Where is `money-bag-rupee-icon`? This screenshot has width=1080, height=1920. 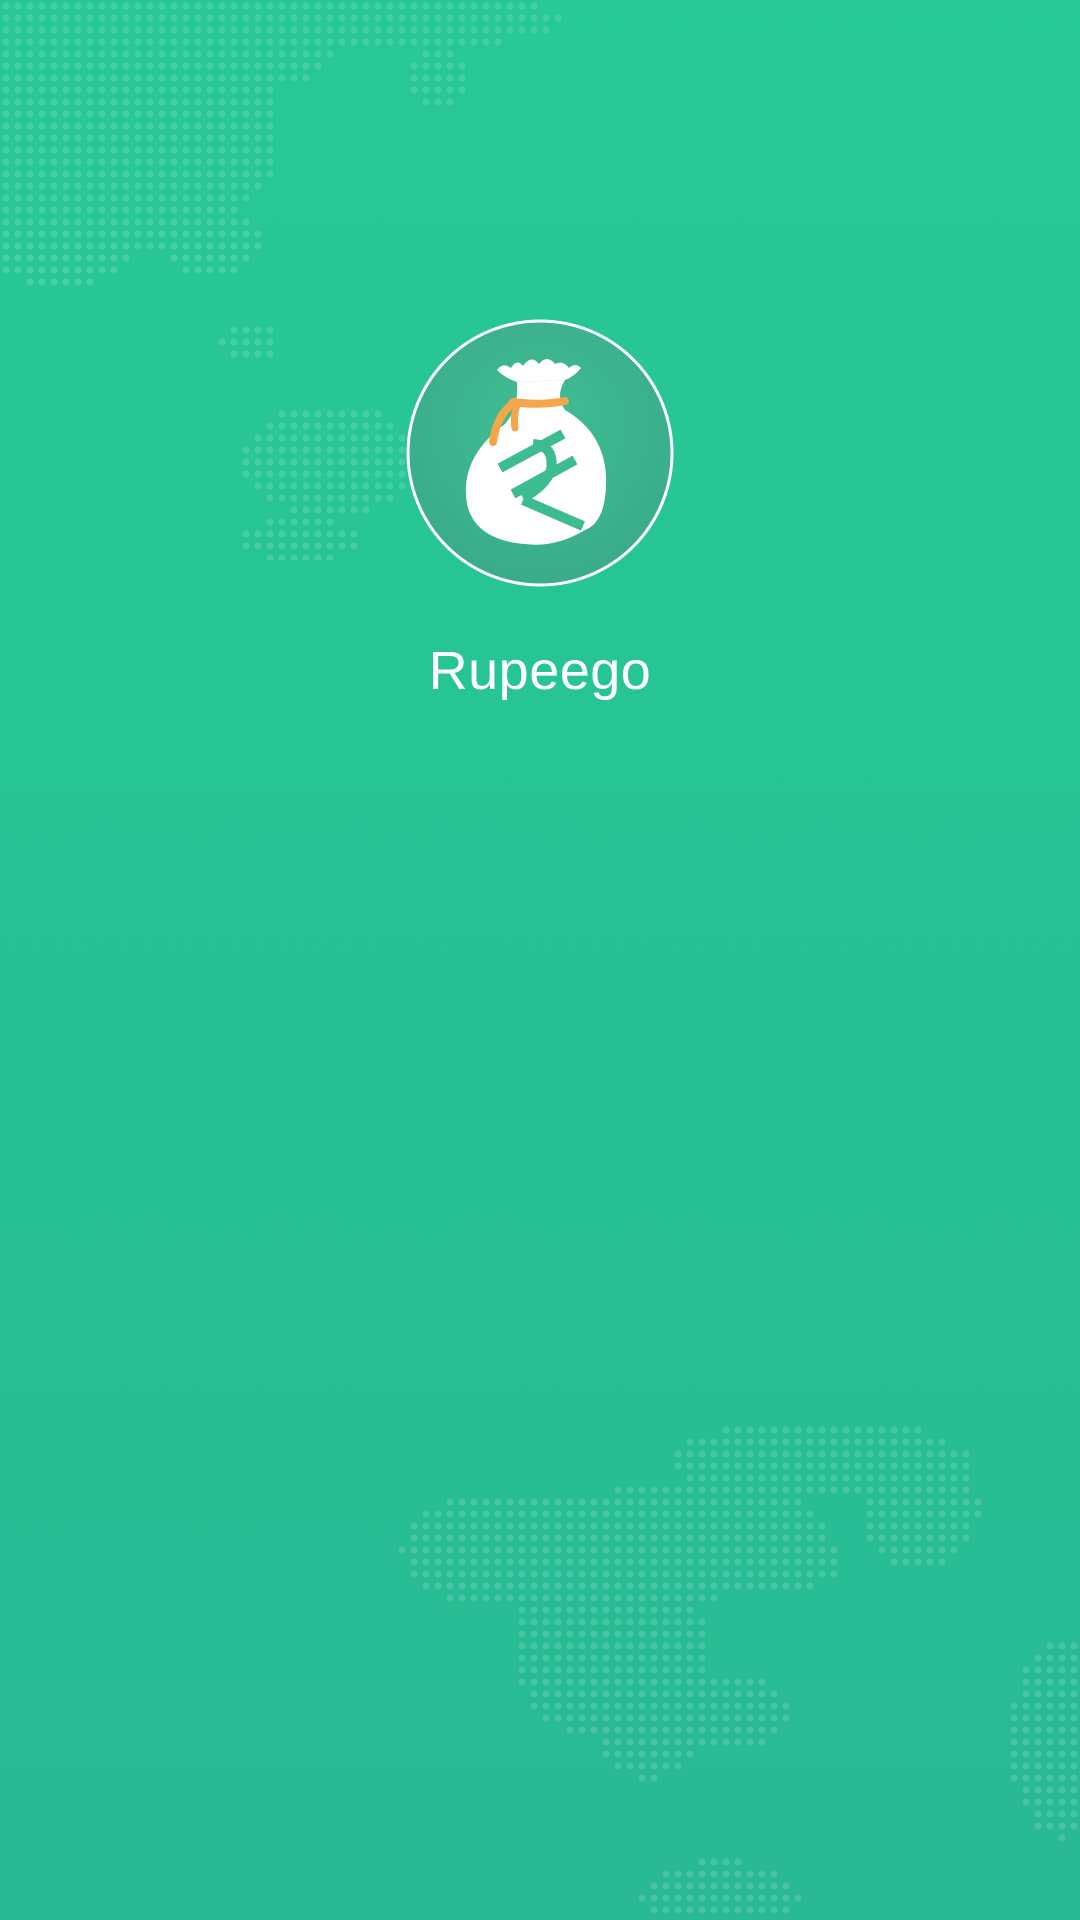
money-bag-rupee-icon is located at coordinates (540, 453).